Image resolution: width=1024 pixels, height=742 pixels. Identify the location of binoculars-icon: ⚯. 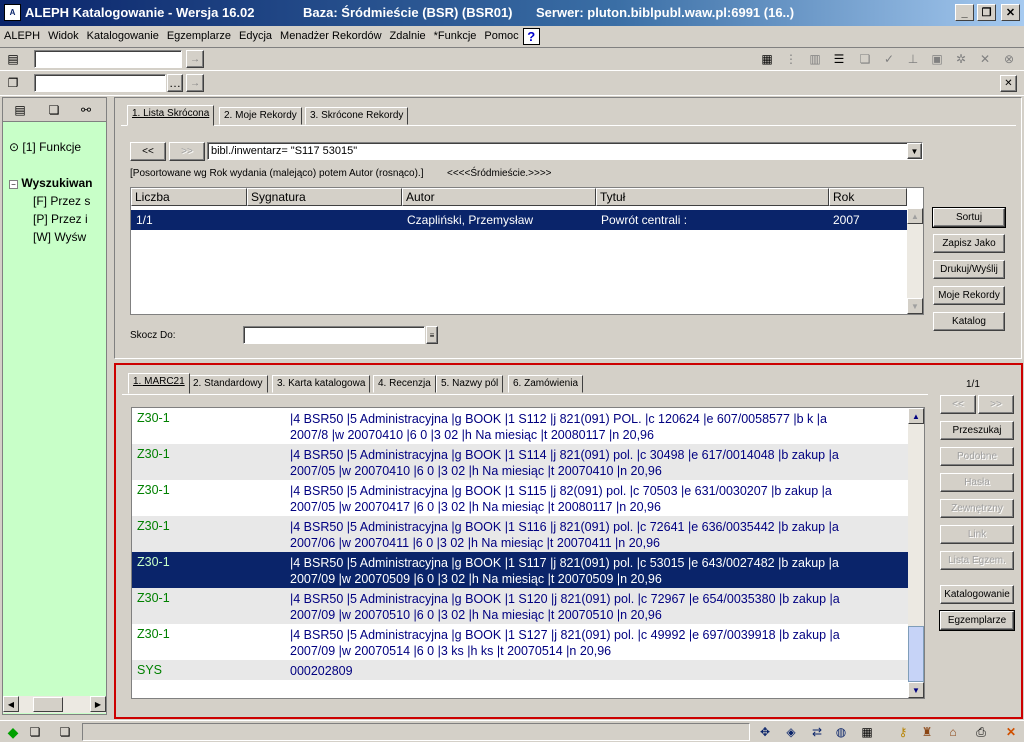
(86, 110).